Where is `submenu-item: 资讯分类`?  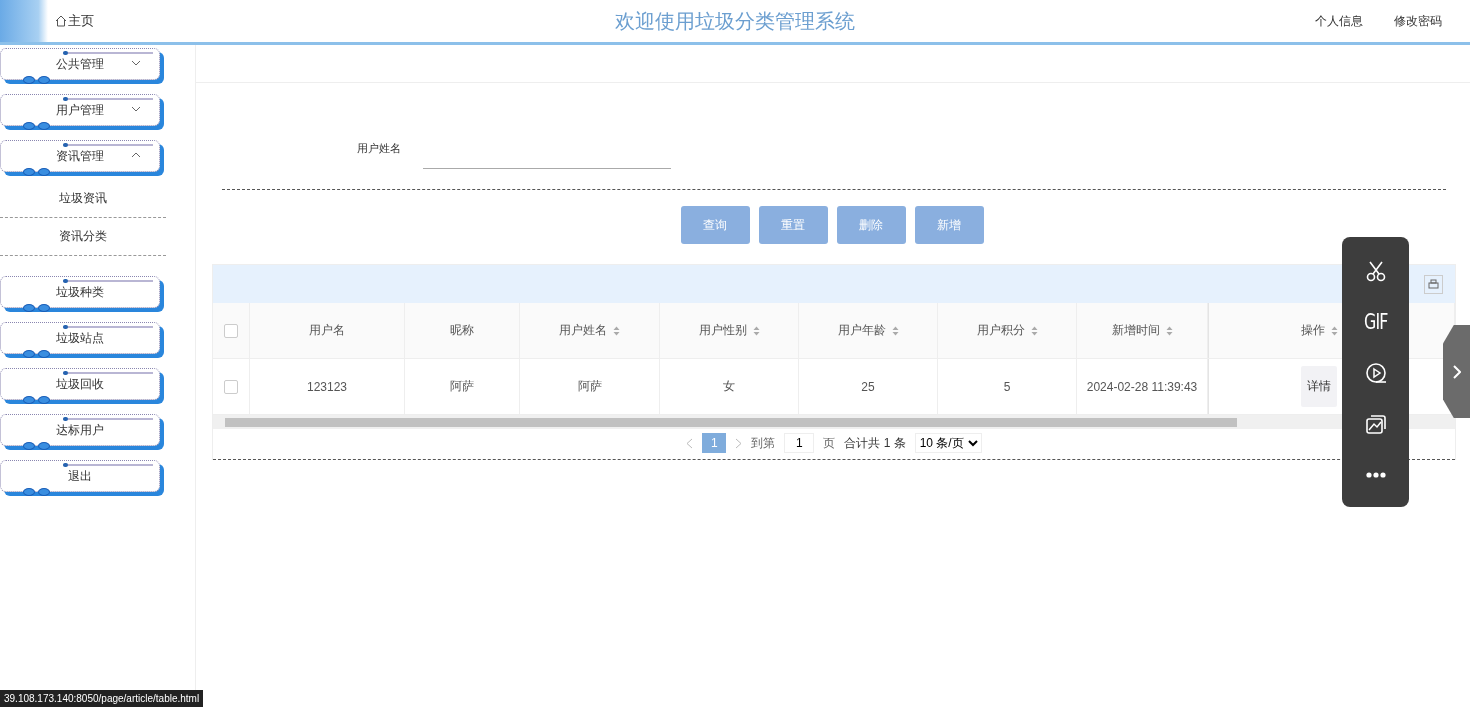
submenu-item: 资讯分类 is located at coordinates (83, 237).